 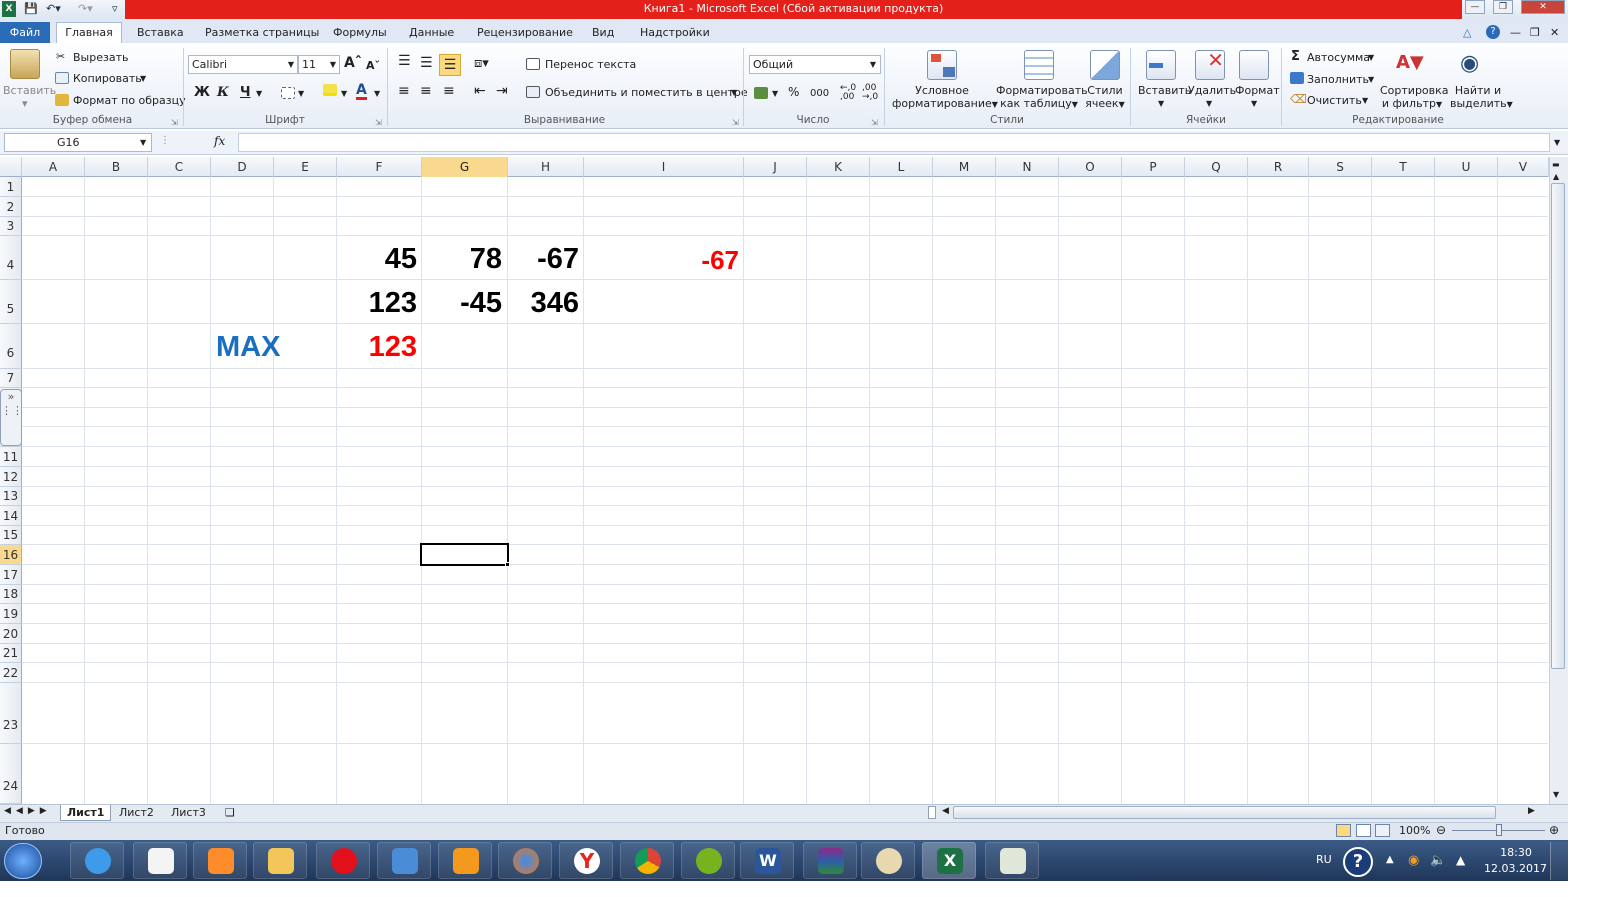 I want to click on taskbar-firefox, so click(x=525, y=860).